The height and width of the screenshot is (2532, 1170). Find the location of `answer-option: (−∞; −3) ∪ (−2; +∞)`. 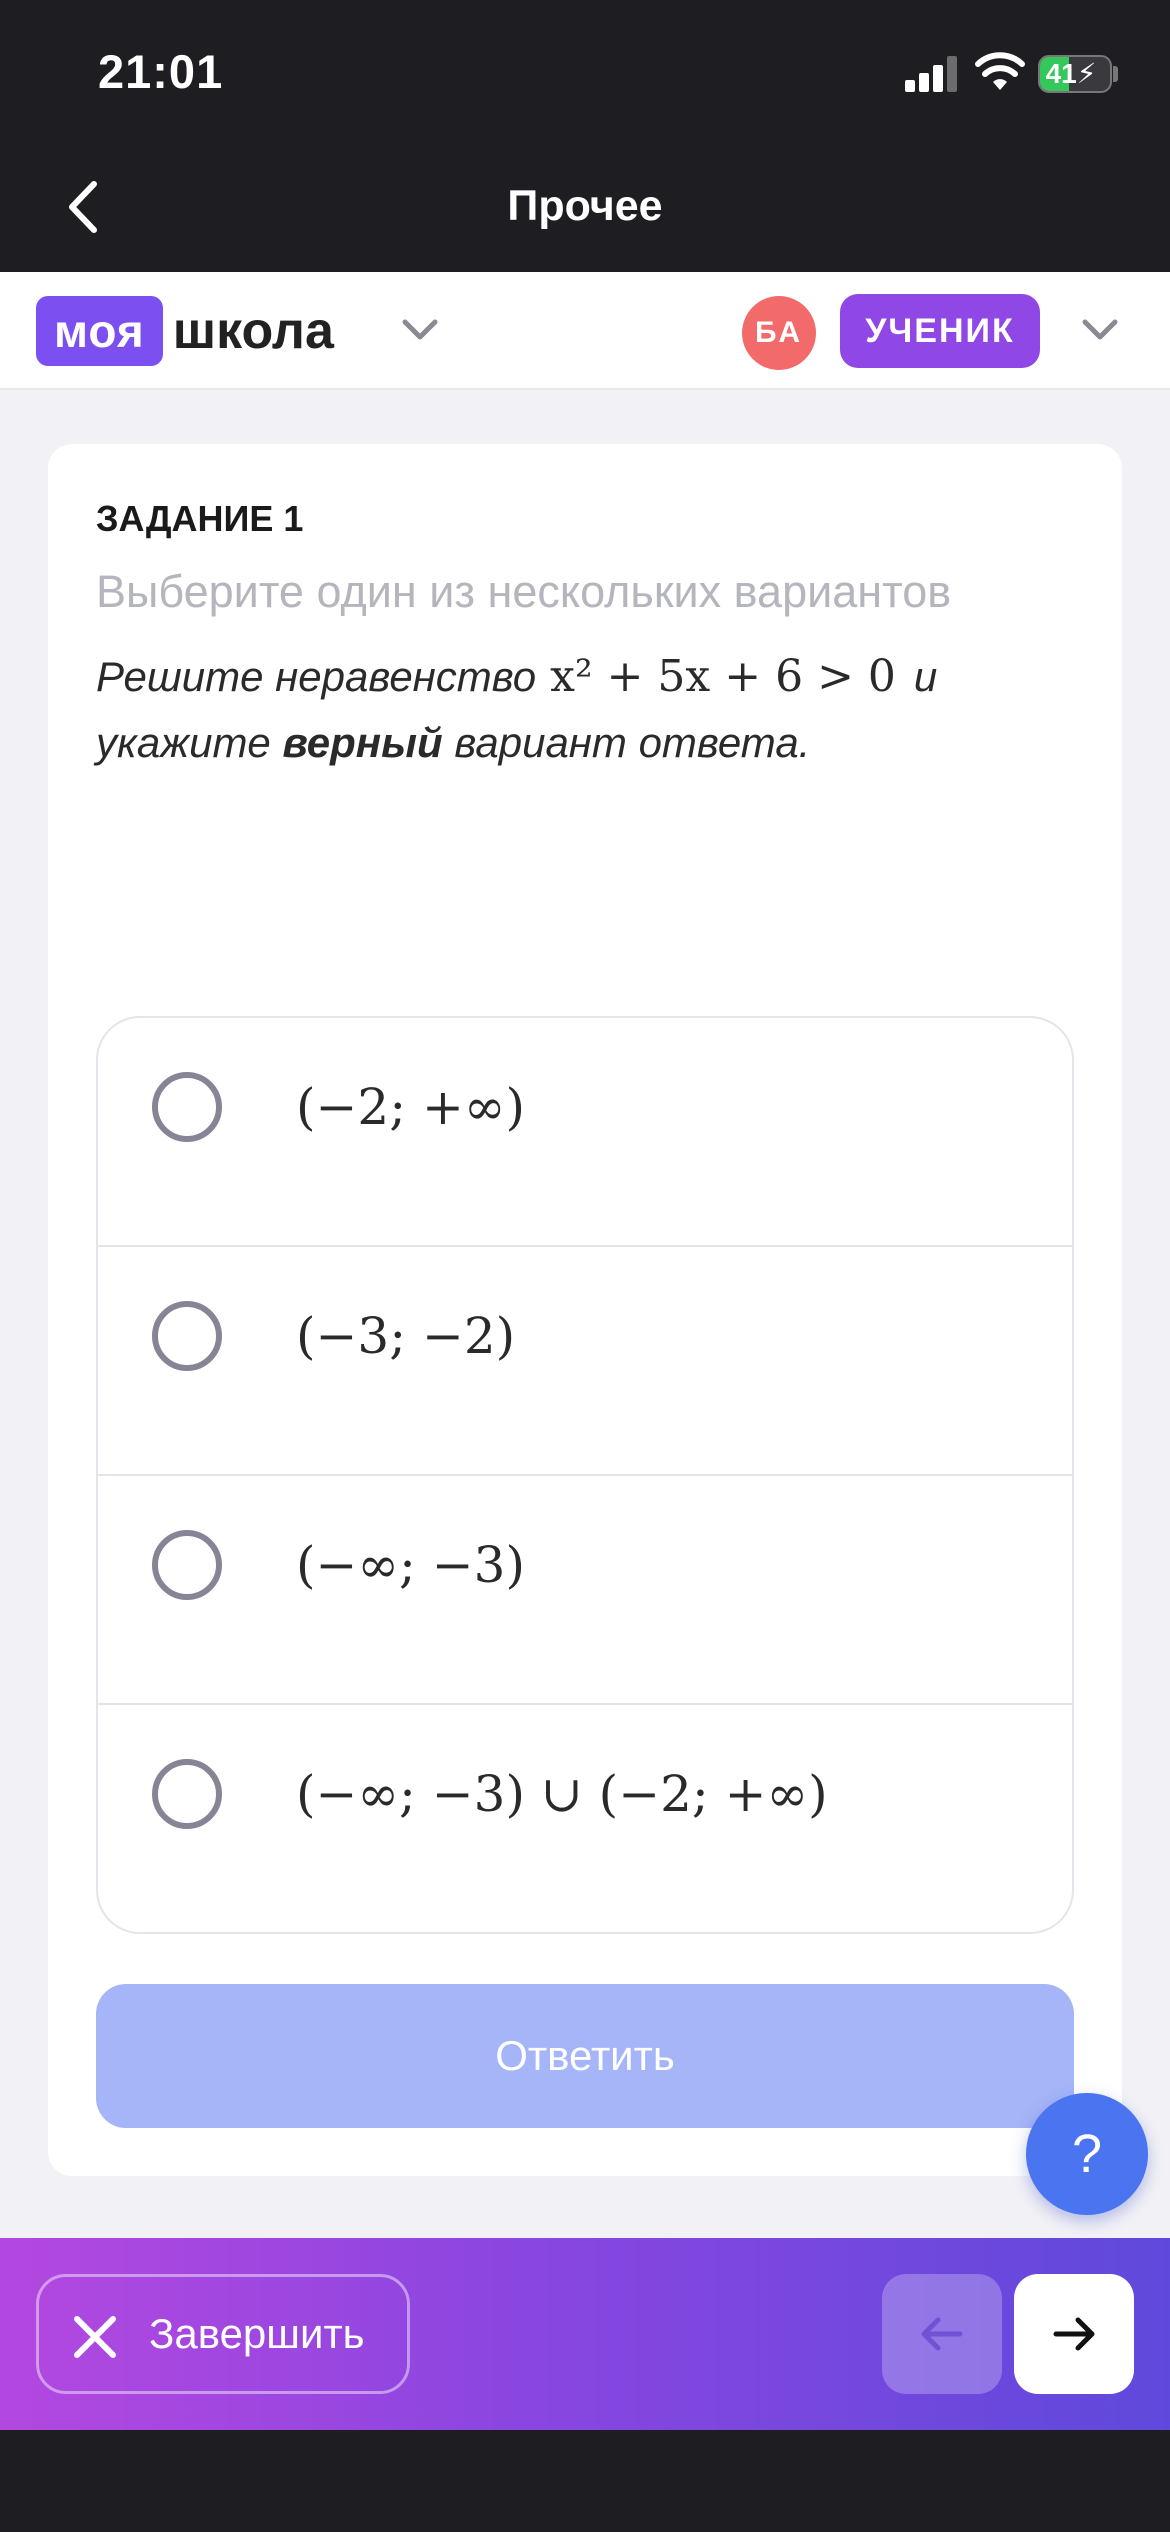

answer-option: (−∞; −3) ∪ (−2; +∞) is located at coordinates (585, 1818).